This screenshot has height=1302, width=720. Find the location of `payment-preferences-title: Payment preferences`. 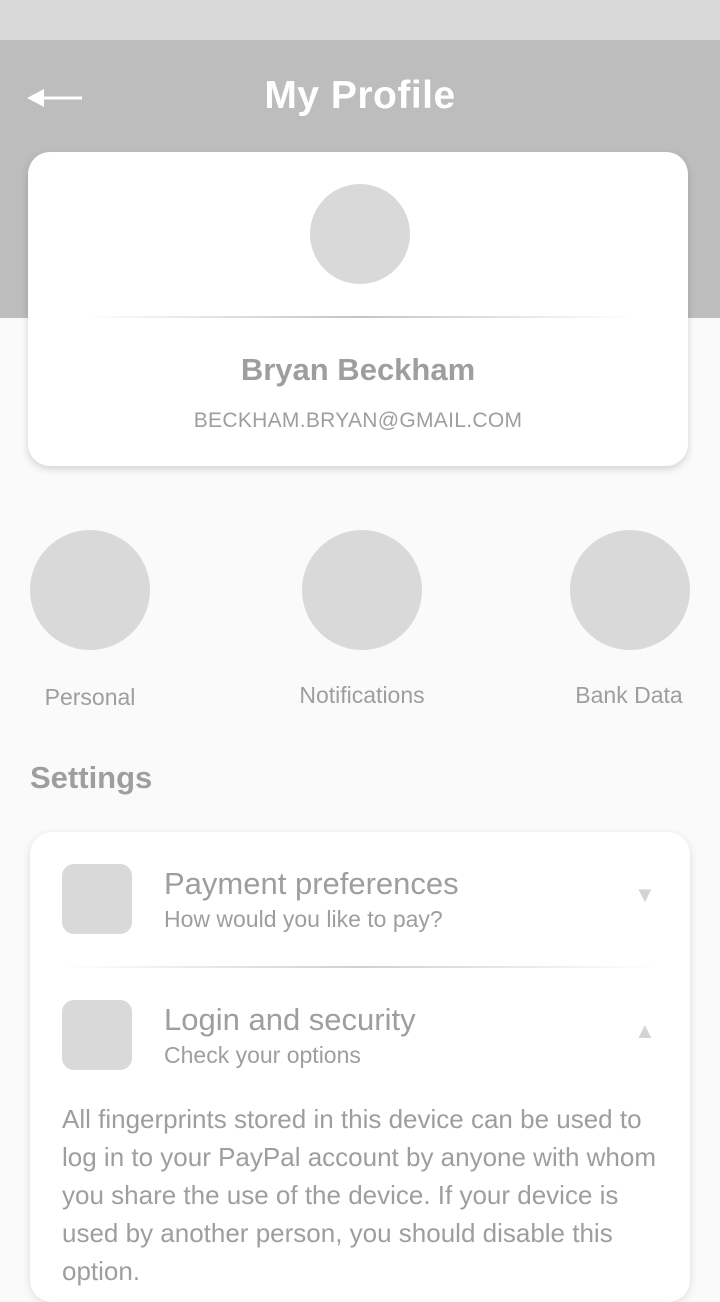

payment-preferences-title: Payment preferences is located at coordinates (311, 883).